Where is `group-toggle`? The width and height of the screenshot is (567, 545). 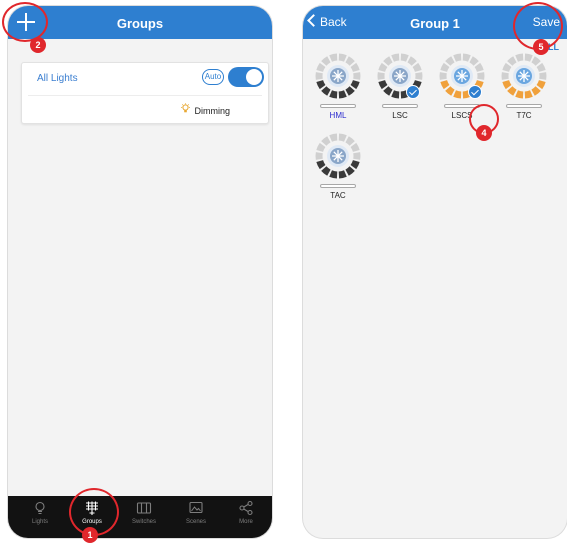 group-toggle is located at coordinates (246, 77).